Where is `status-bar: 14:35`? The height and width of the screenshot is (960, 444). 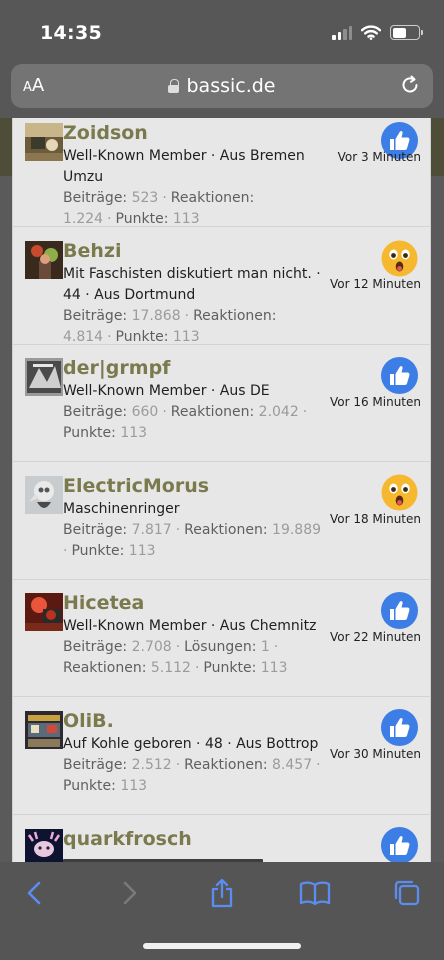 status-bar: 14:35 is located at coordinates (222, 31).